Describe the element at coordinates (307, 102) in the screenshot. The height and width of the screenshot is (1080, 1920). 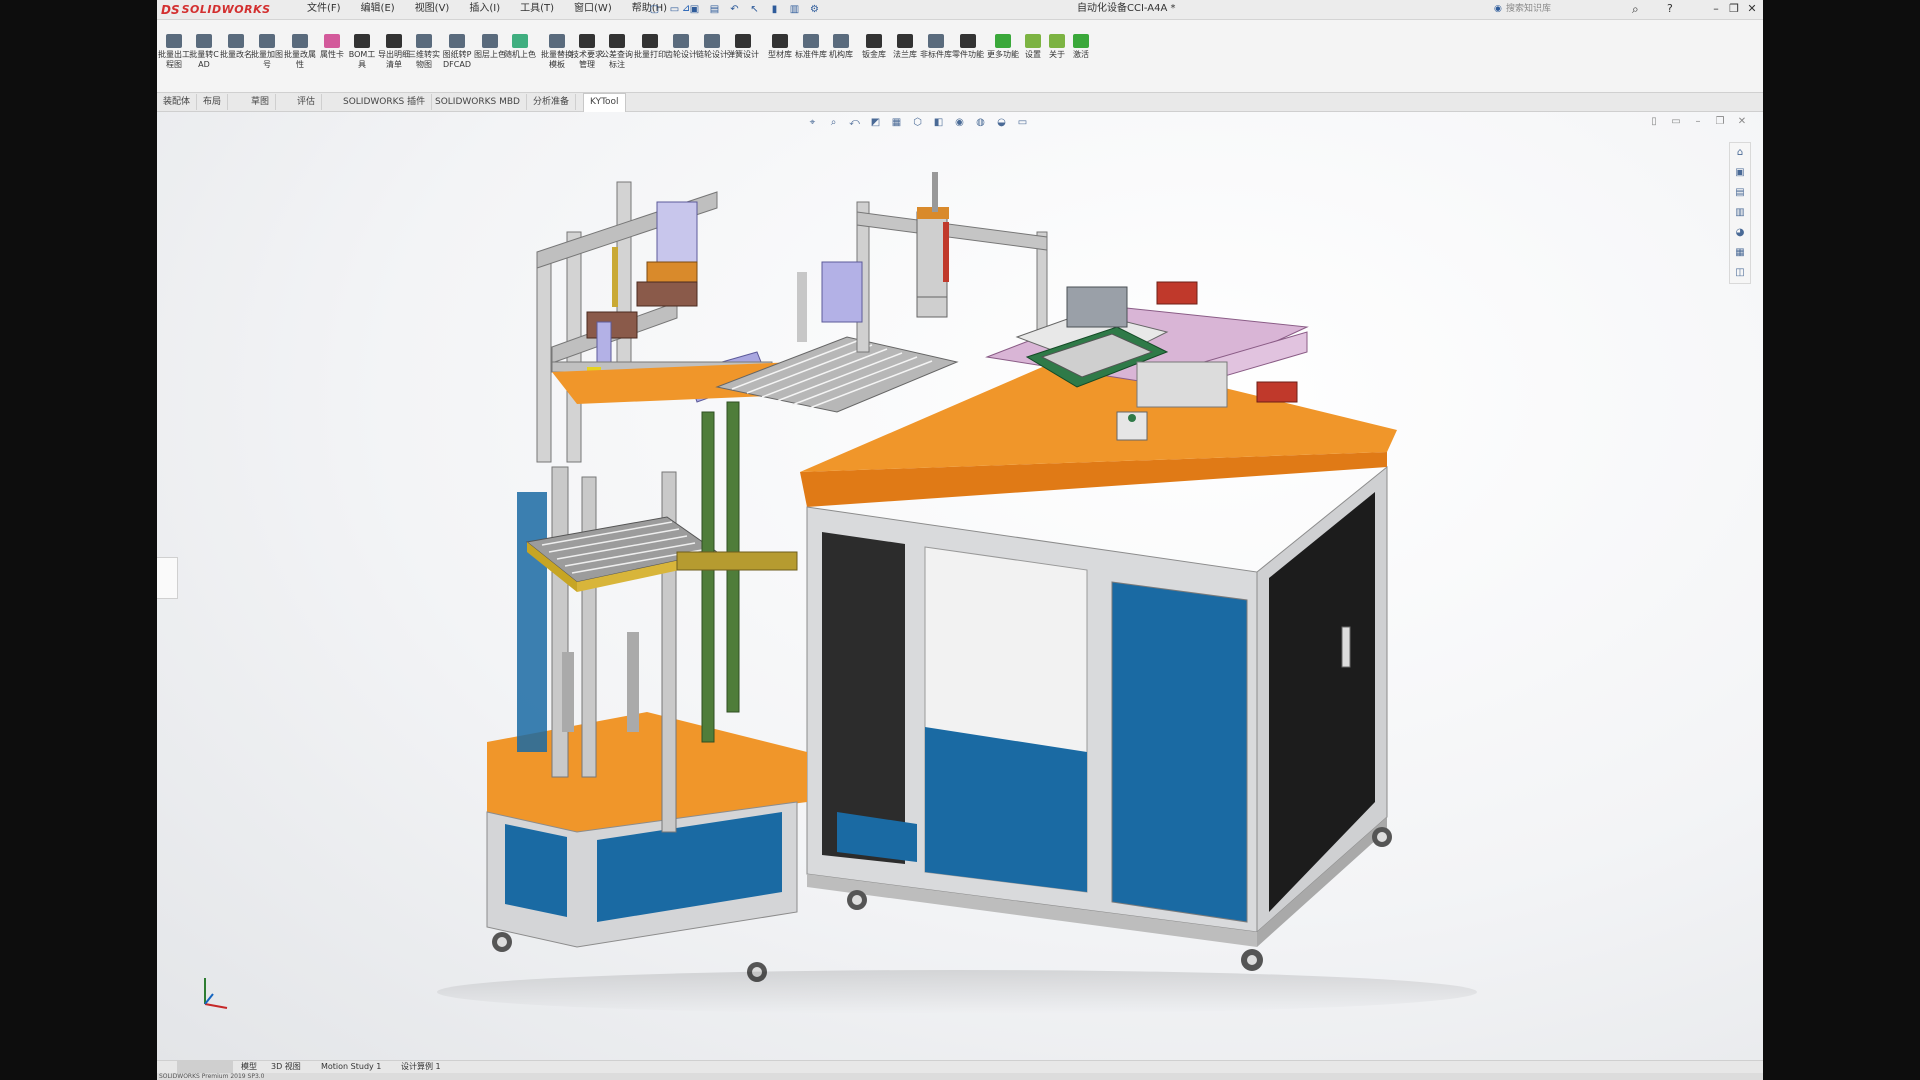
I see `tab-evaluate: 评估` at that location.